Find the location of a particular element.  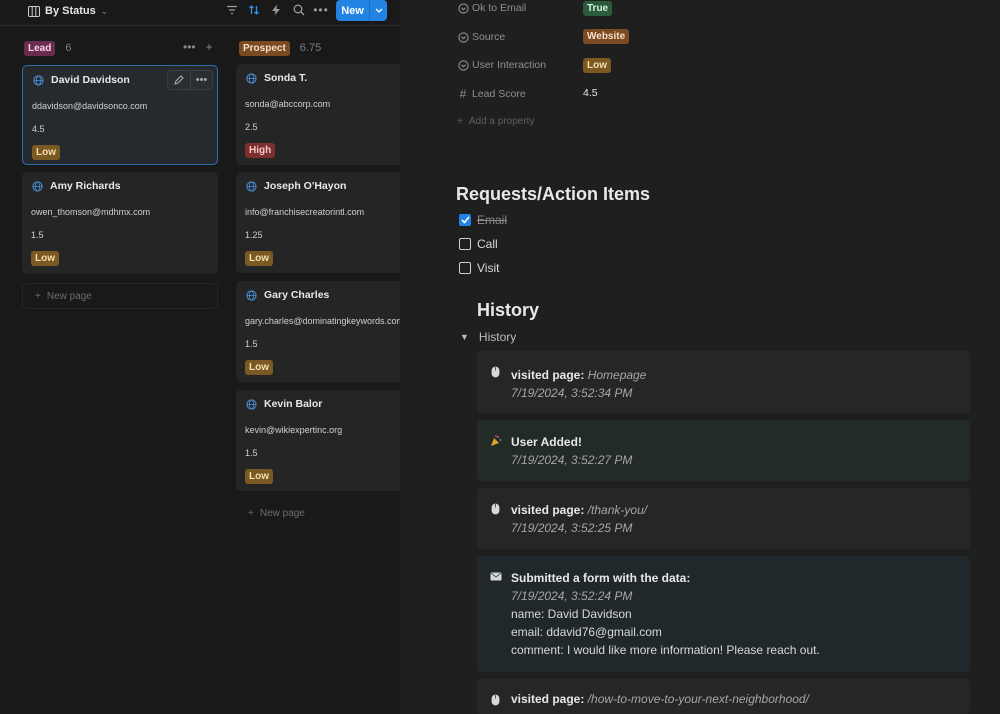

party-icon is located at coordinates (495, 440).